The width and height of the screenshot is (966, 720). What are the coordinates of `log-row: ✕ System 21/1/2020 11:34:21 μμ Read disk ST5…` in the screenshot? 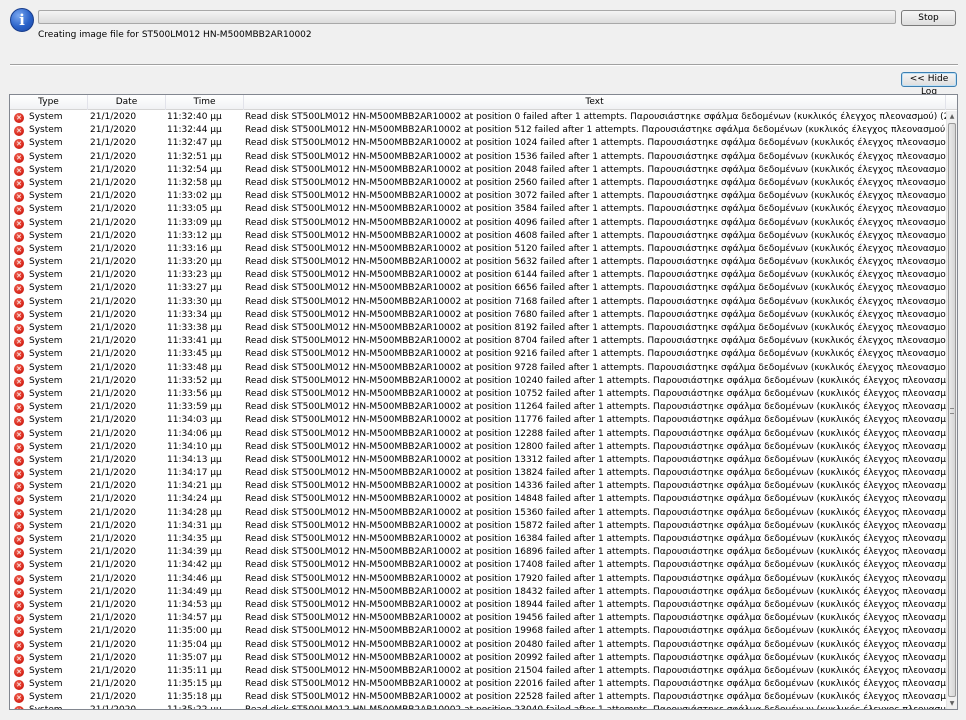 It's located at (478, 486).